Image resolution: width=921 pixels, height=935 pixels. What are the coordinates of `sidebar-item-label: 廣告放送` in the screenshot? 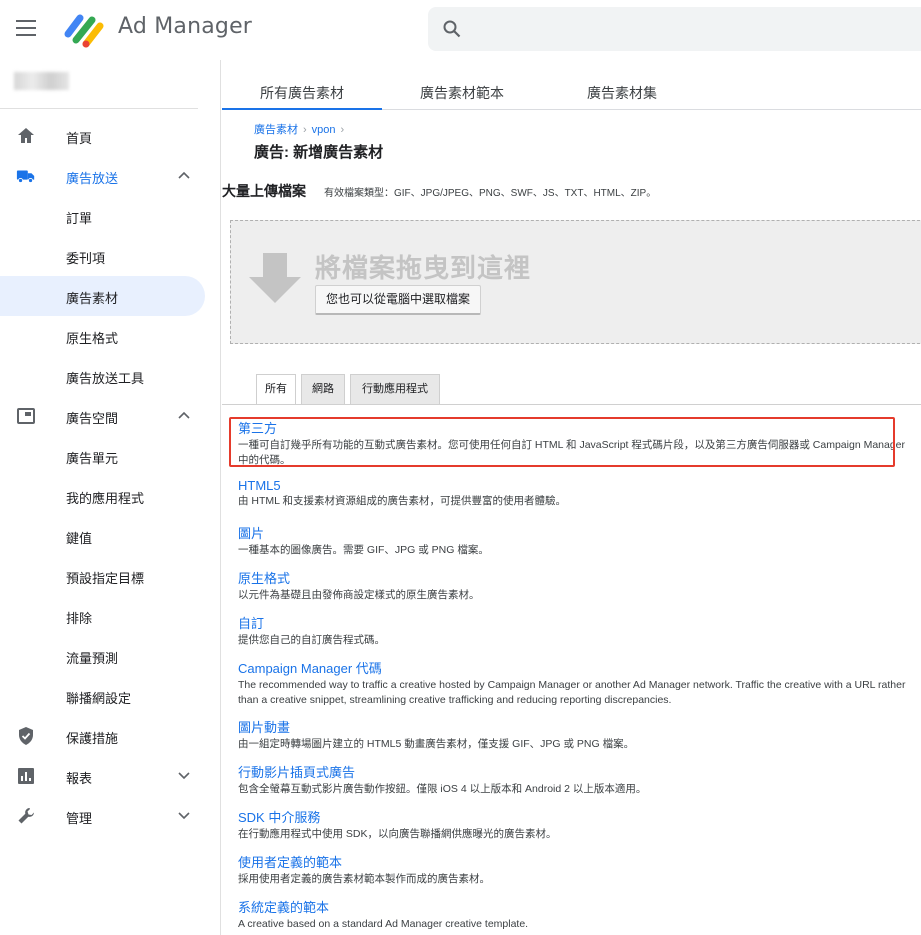 It's located at (92, 178).